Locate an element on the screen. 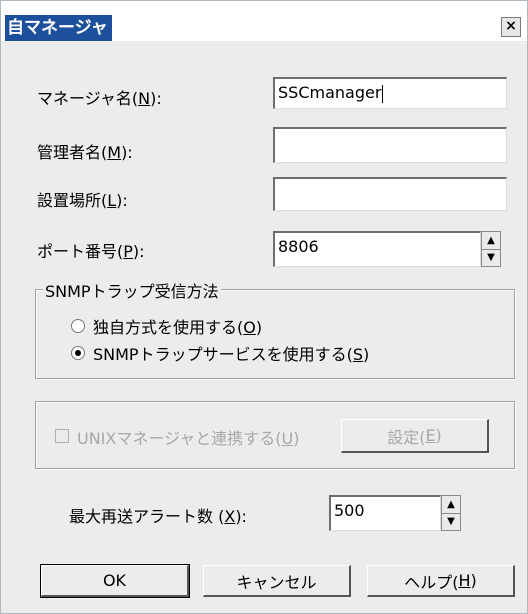 The image size is (528, 614). help-button: ヘルプ(H) is located at coordinates (441, 581).